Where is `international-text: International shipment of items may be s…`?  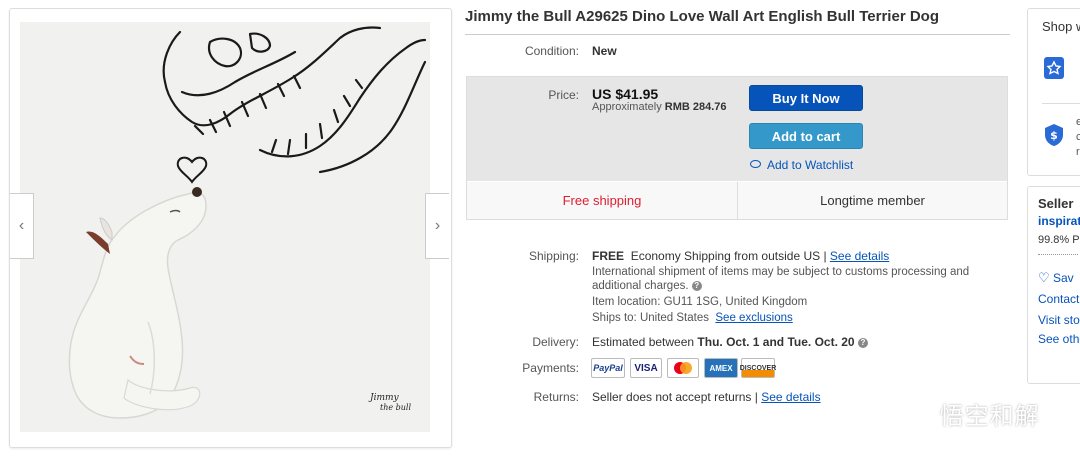 international-text: International shipment of items may be s… is located at coordinates (781, 279).